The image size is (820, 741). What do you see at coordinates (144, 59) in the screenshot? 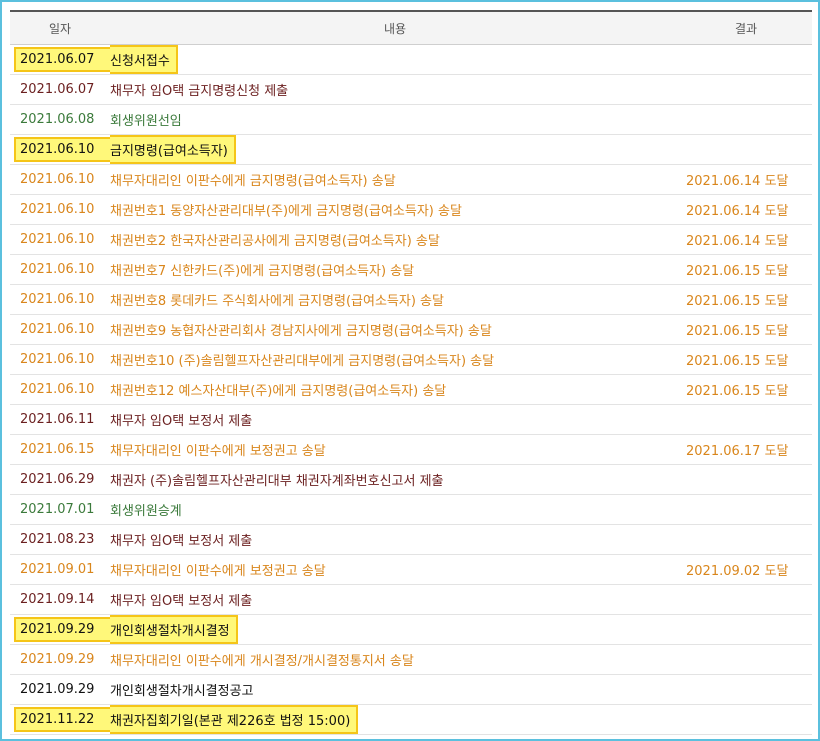
I see `row-content: 신청서접수` at bounding box center [144, 59].